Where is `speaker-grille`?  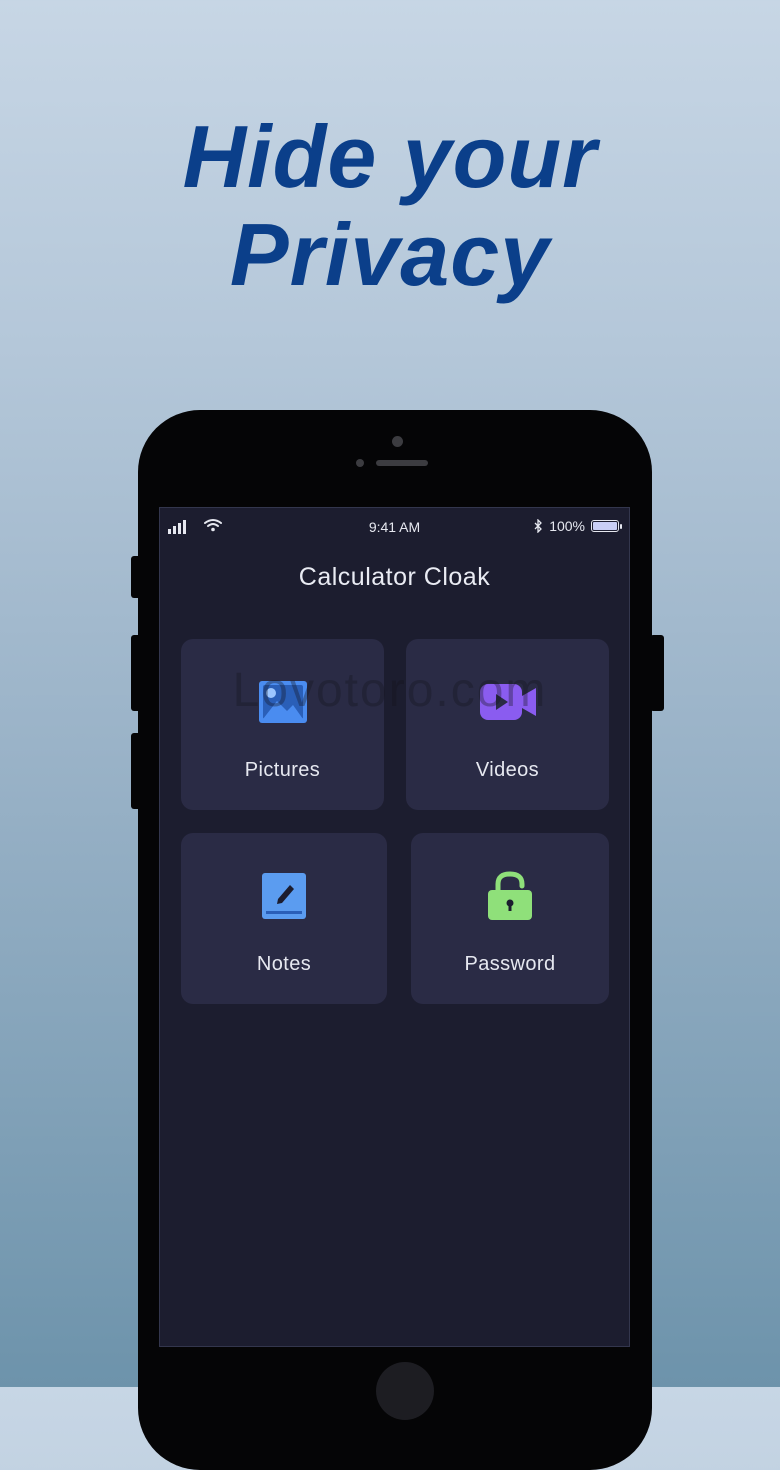 speaker-grille is located at coordinates (402, 463).